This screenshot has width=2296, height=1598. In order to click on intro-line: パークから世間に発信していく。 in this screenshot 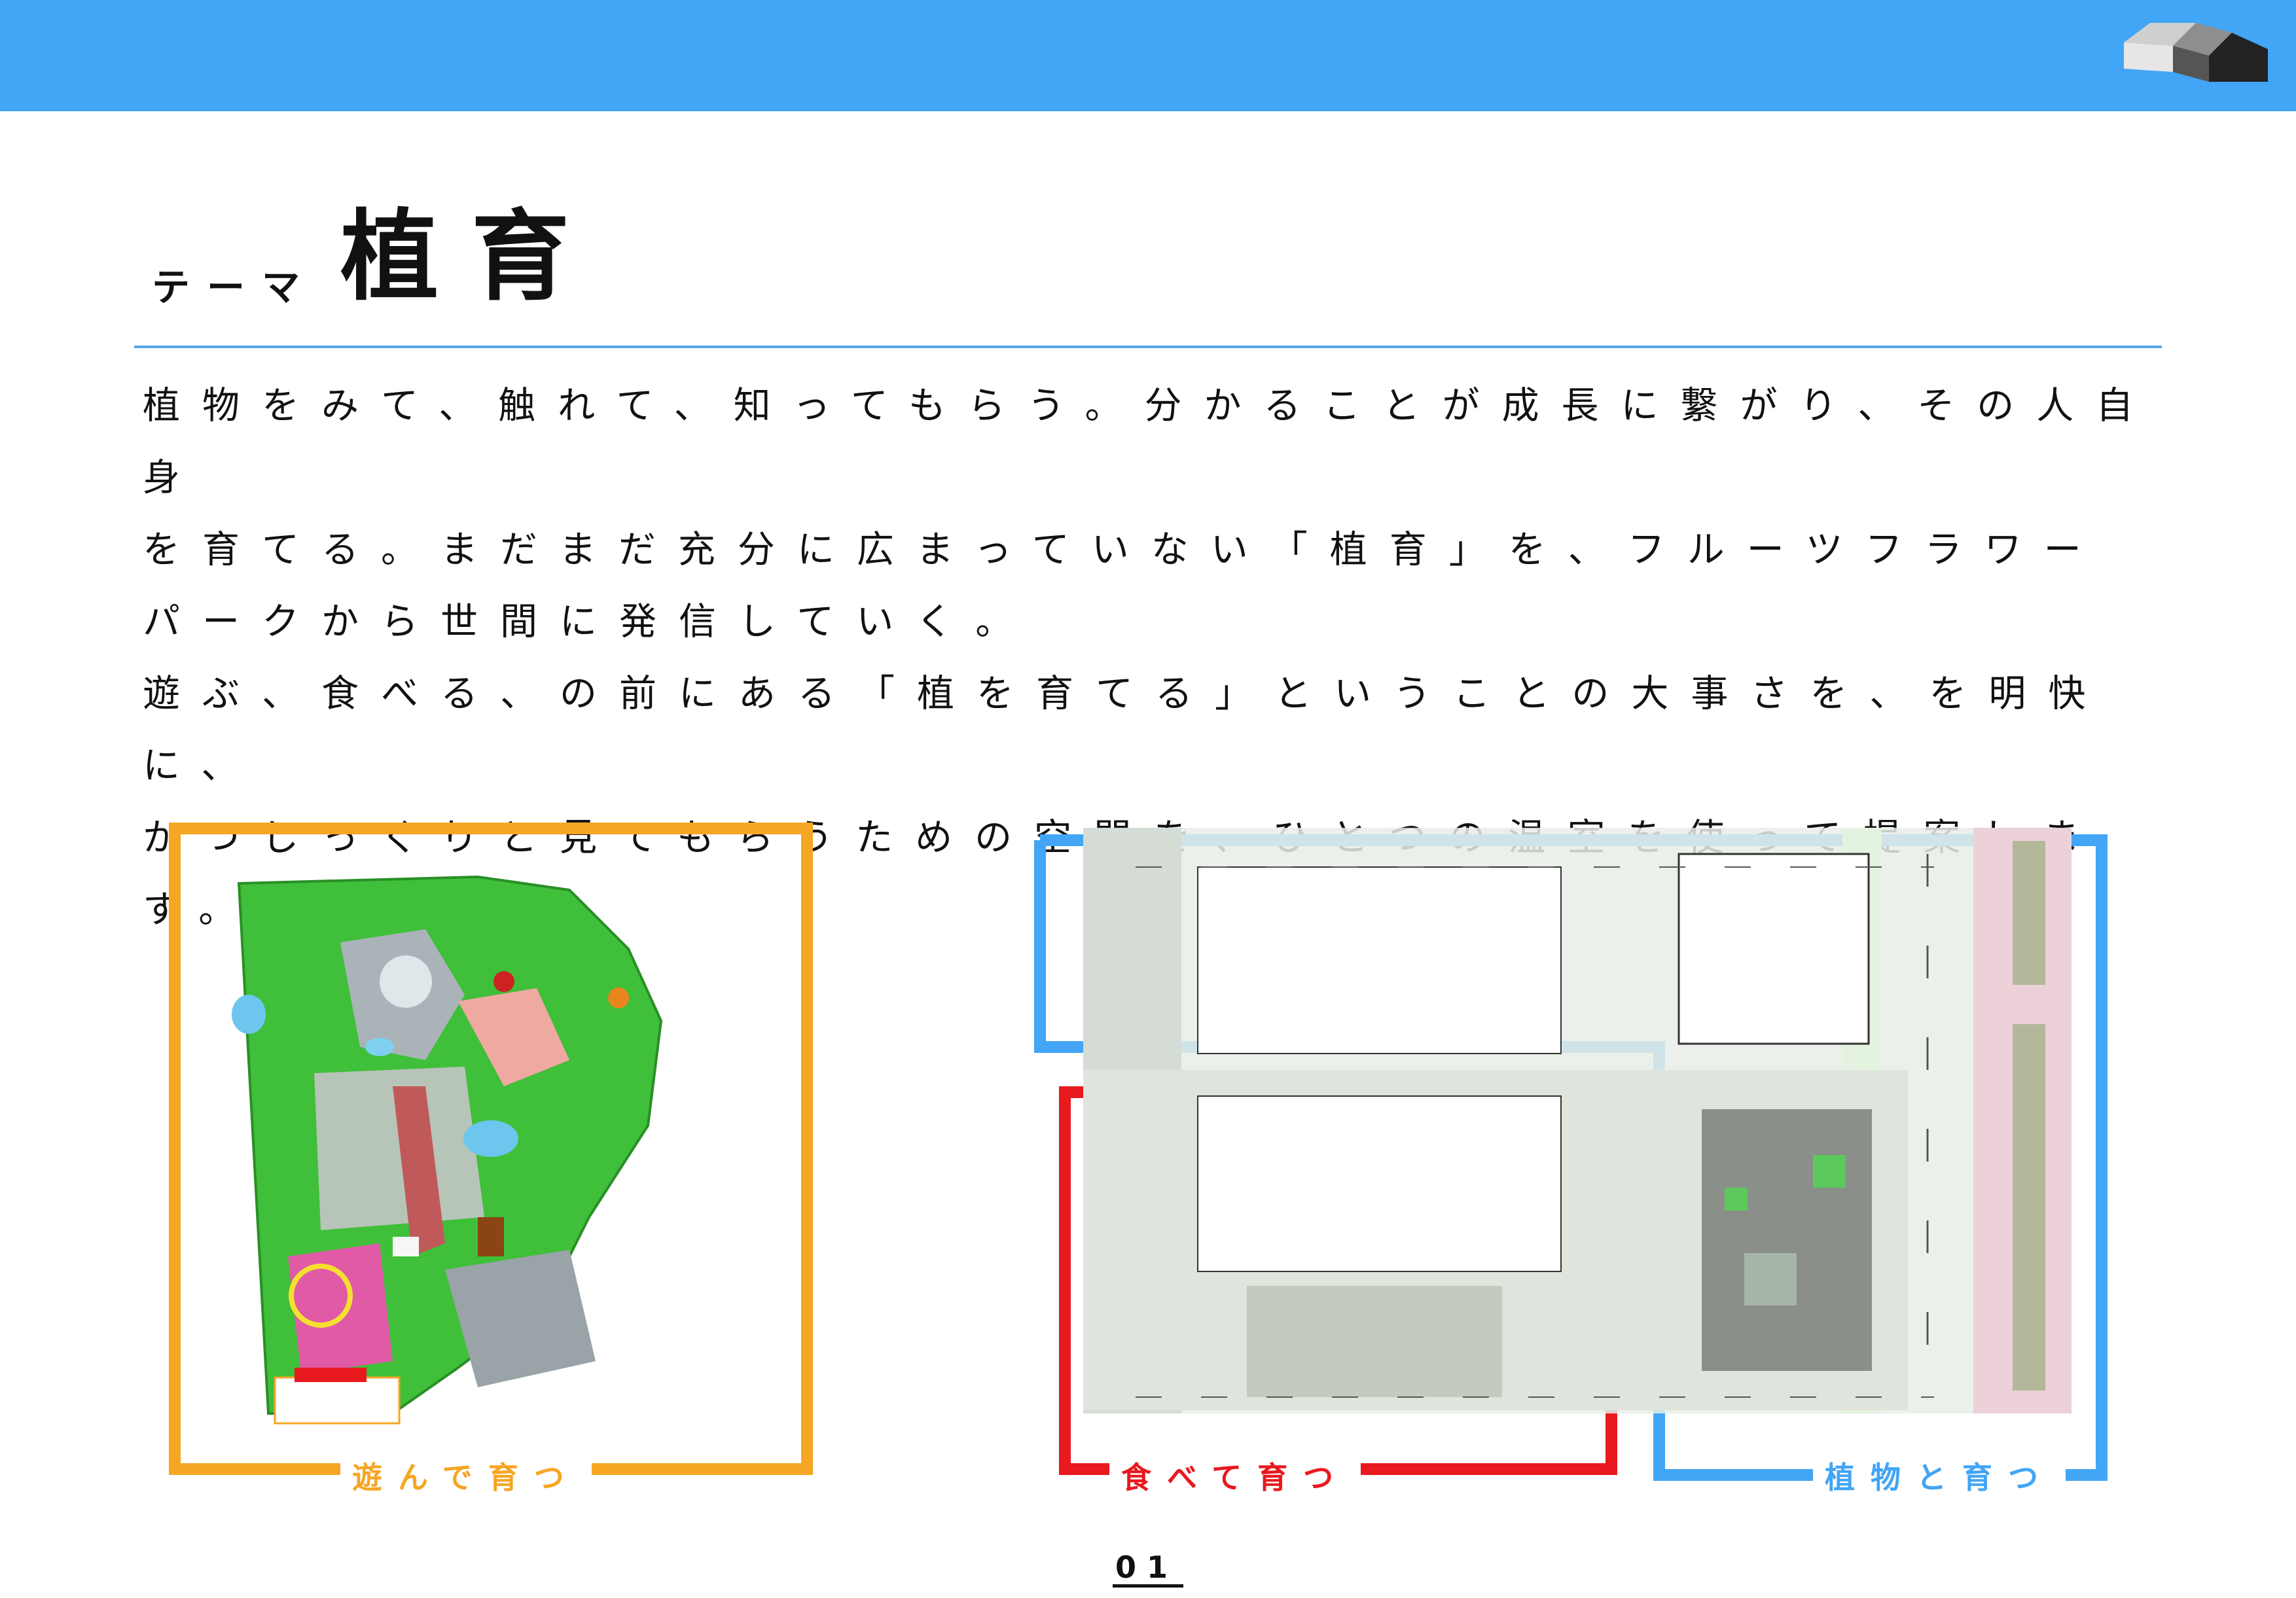, I will do `click(589, 621)`.